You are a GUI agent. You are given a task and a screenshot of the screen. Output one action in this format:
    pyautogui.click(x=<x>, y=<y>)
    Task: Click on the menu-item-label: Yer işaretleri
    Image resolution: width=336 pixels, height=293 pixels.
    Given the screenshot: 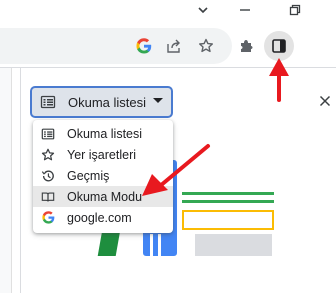 What is the action you would take?
    pyautogui.click(x=102, y=154)
    